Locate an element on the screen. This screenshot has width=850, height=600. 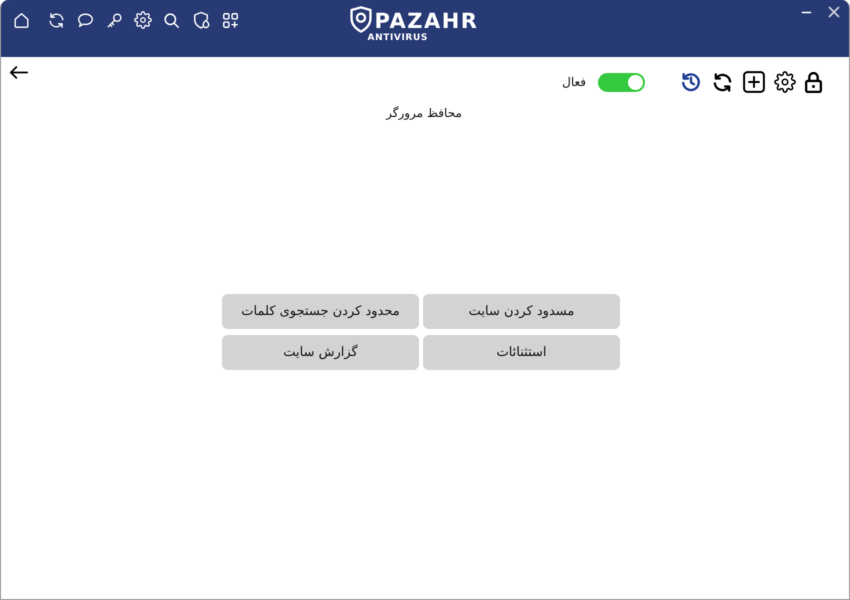
home-icon is located at coordinates (21, 20).